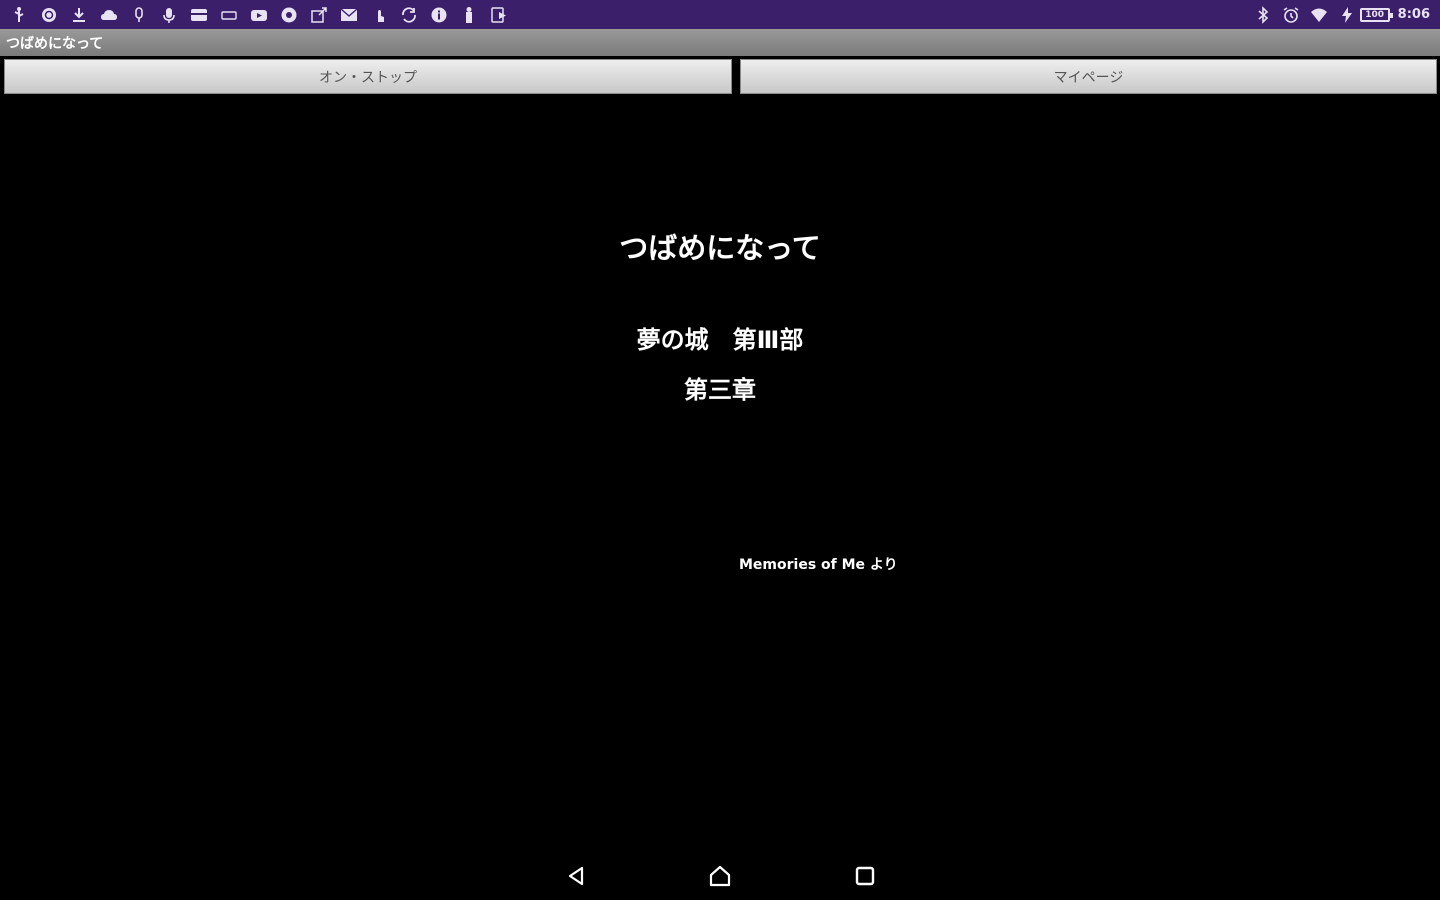 This screenshot has height=900, width=1440. I want to click on keyboard-icon, so click(229, 15).